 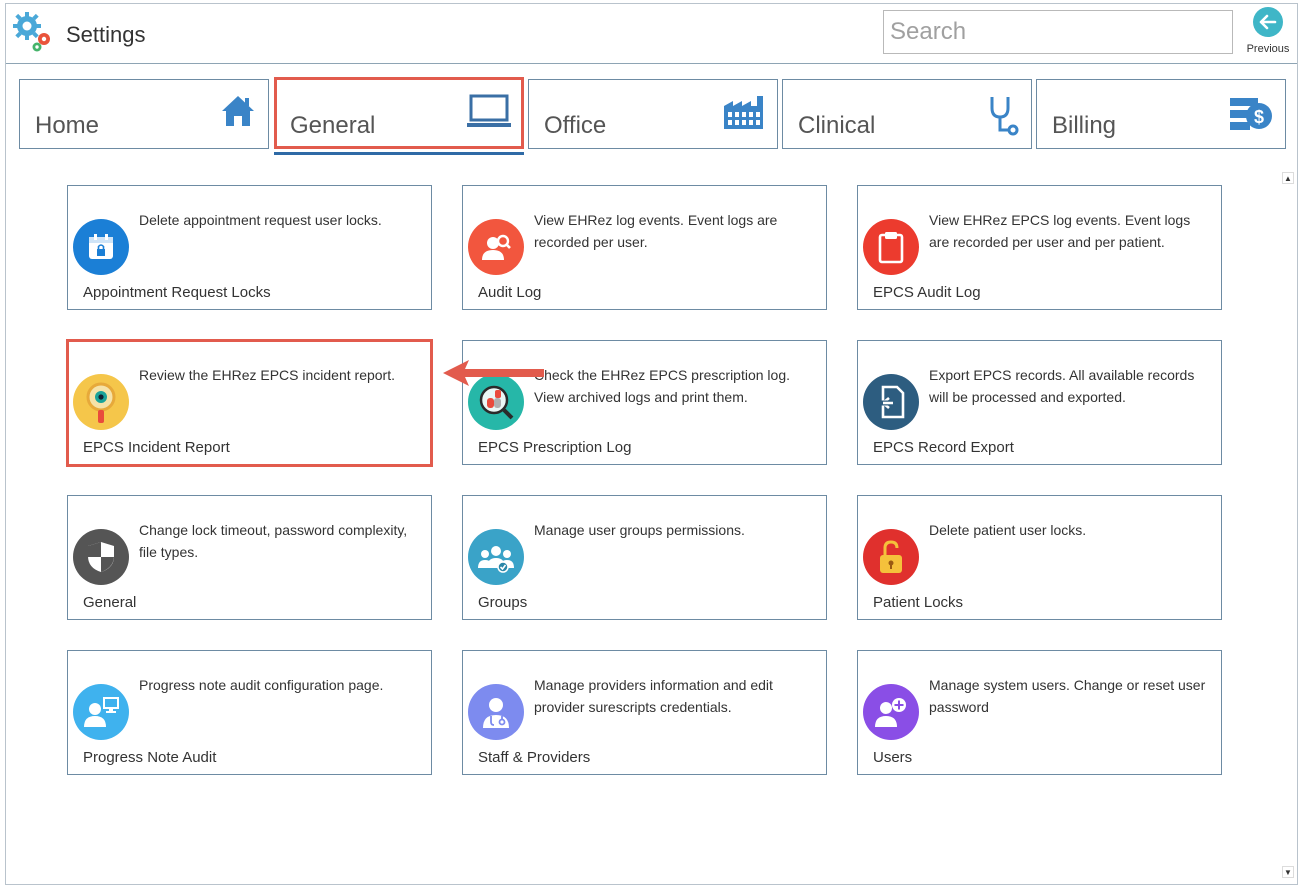 What do you see at coordinates (891, 557) in the screenshot?
I see `padlock-icon` at bounding box center [891, 557].